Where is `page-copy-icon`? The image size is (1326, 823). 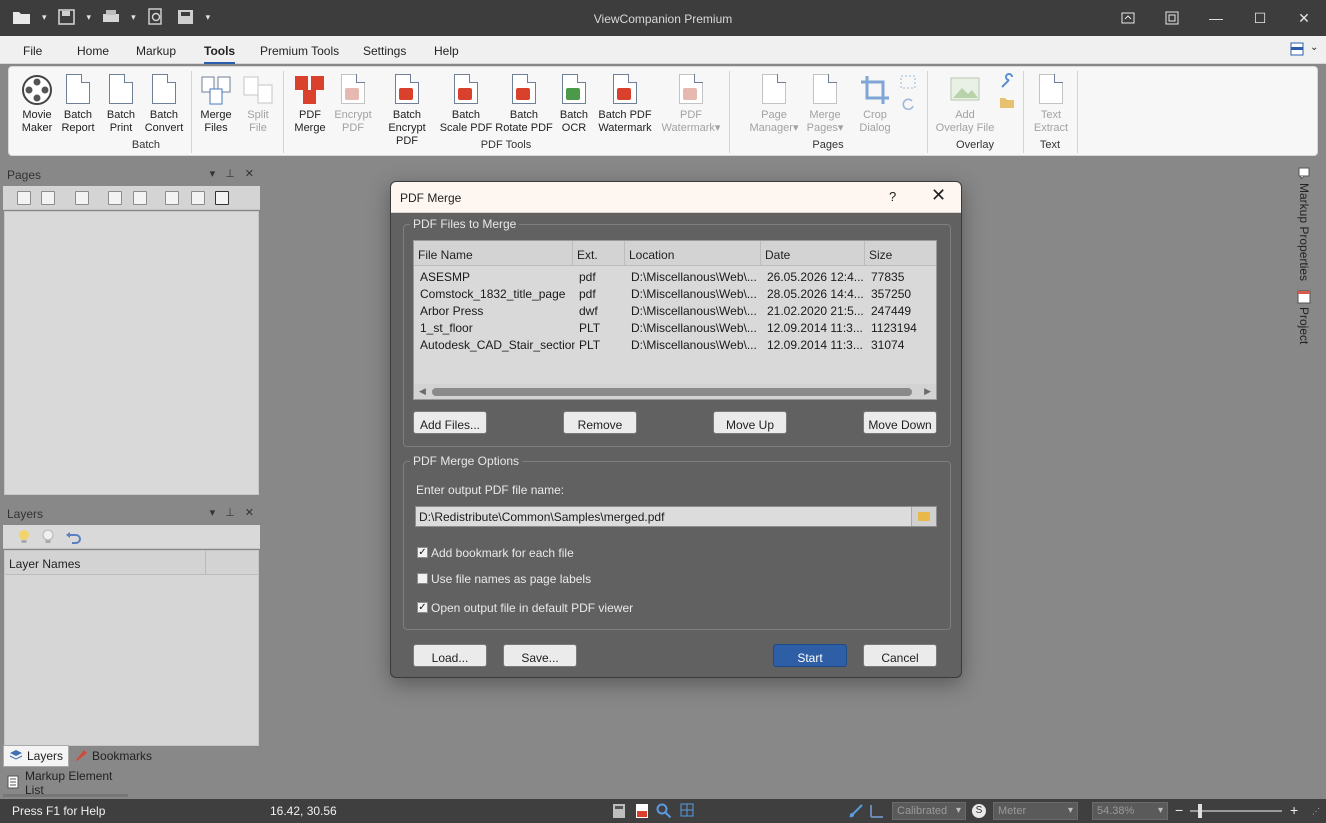 page-copy-icon is located at coordinates (48, 198).